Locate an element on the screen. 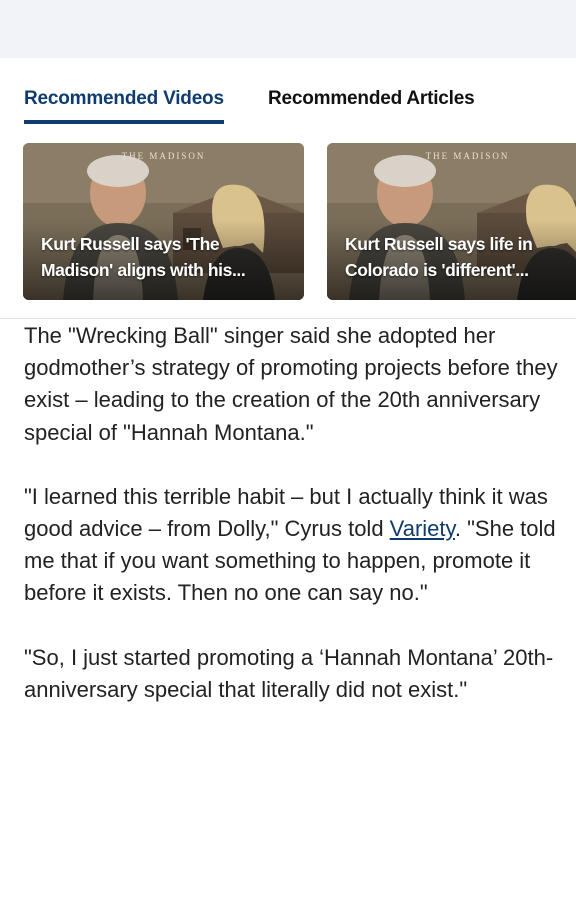 The image size is (576, 905). recommendation-tabs: Recommended Videos Recommended Articles is located at coordinates (288, 93).